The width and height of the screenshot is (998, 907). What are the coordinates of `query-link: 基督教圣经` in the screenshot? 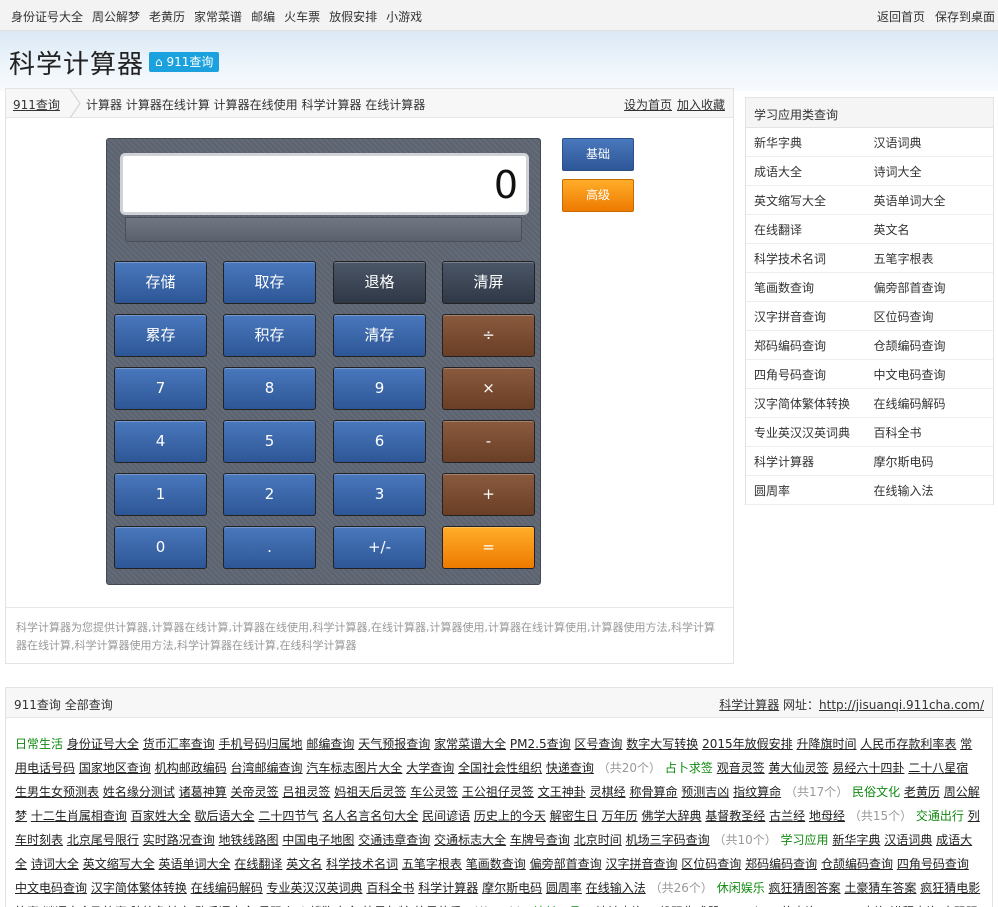 It's located at (735, 816).